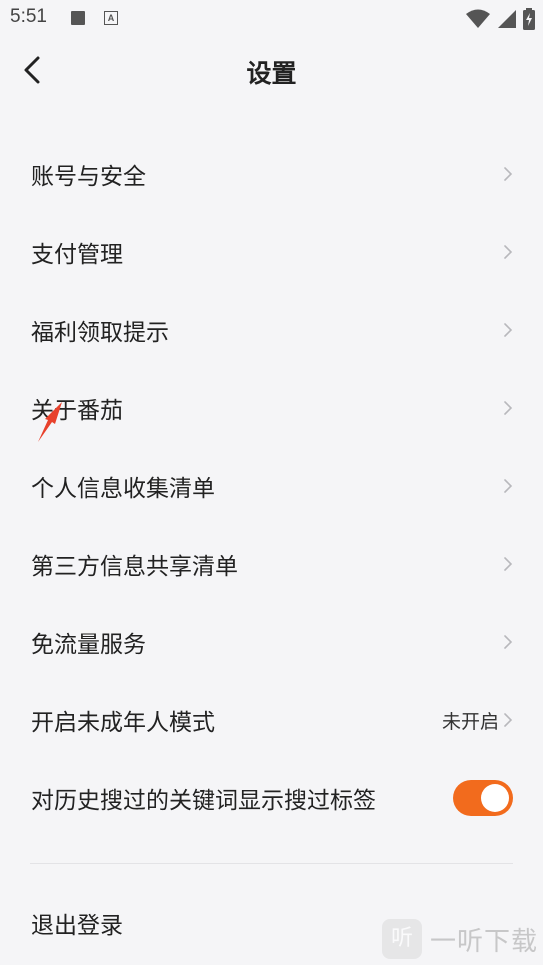  I want to click on watermark-text: 一听下载, so click(484, 941).